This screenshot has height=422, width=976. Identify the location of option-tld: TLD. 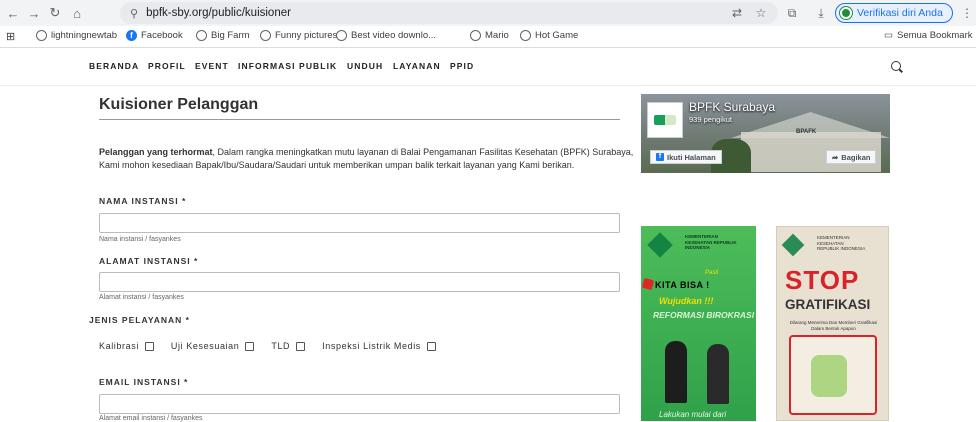
(288, 346).